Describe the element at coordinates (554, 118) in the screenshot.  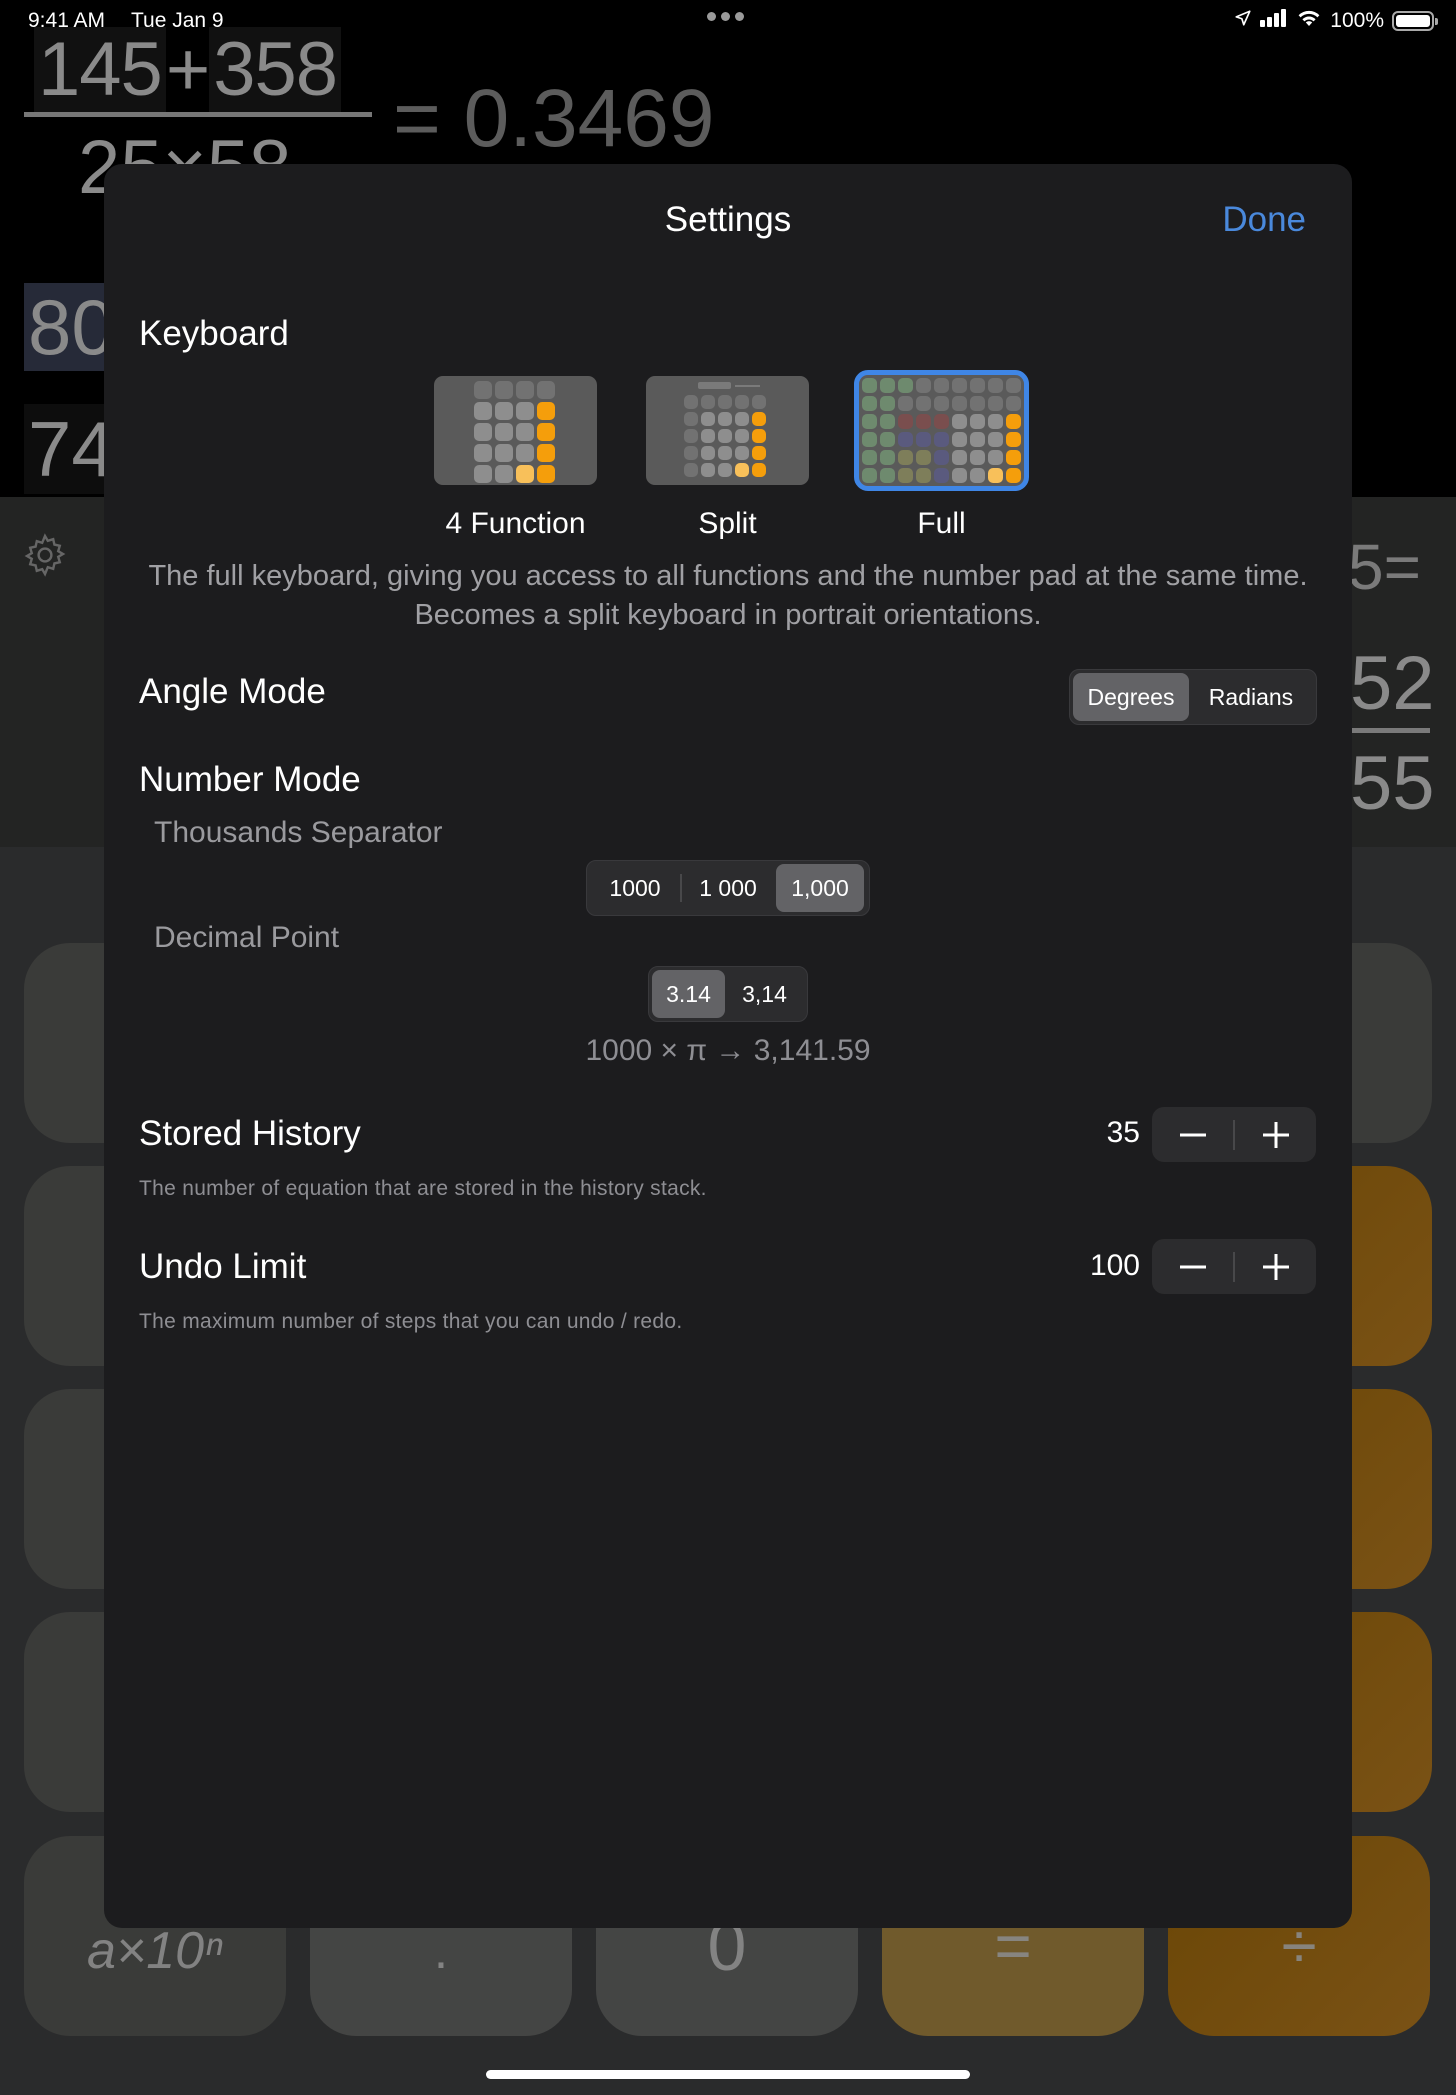
I see `expression-result: = 0.3469` at that location.